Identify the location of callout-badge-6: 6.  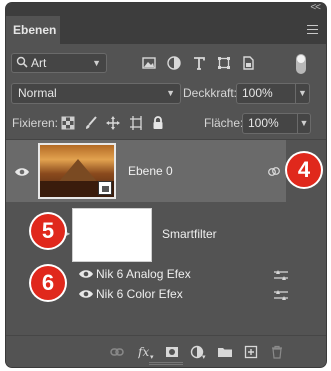
(48, 283).